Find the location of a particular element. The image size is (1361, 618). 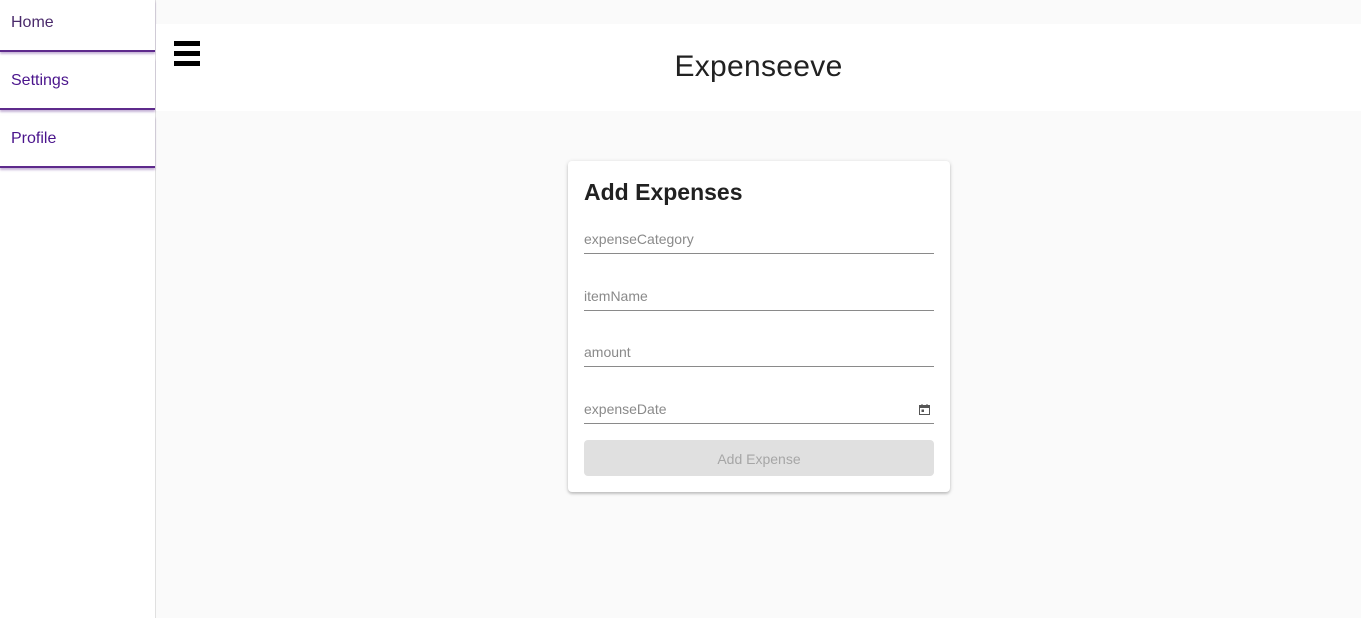

expense-date-field is located at coordinates (759, 412).